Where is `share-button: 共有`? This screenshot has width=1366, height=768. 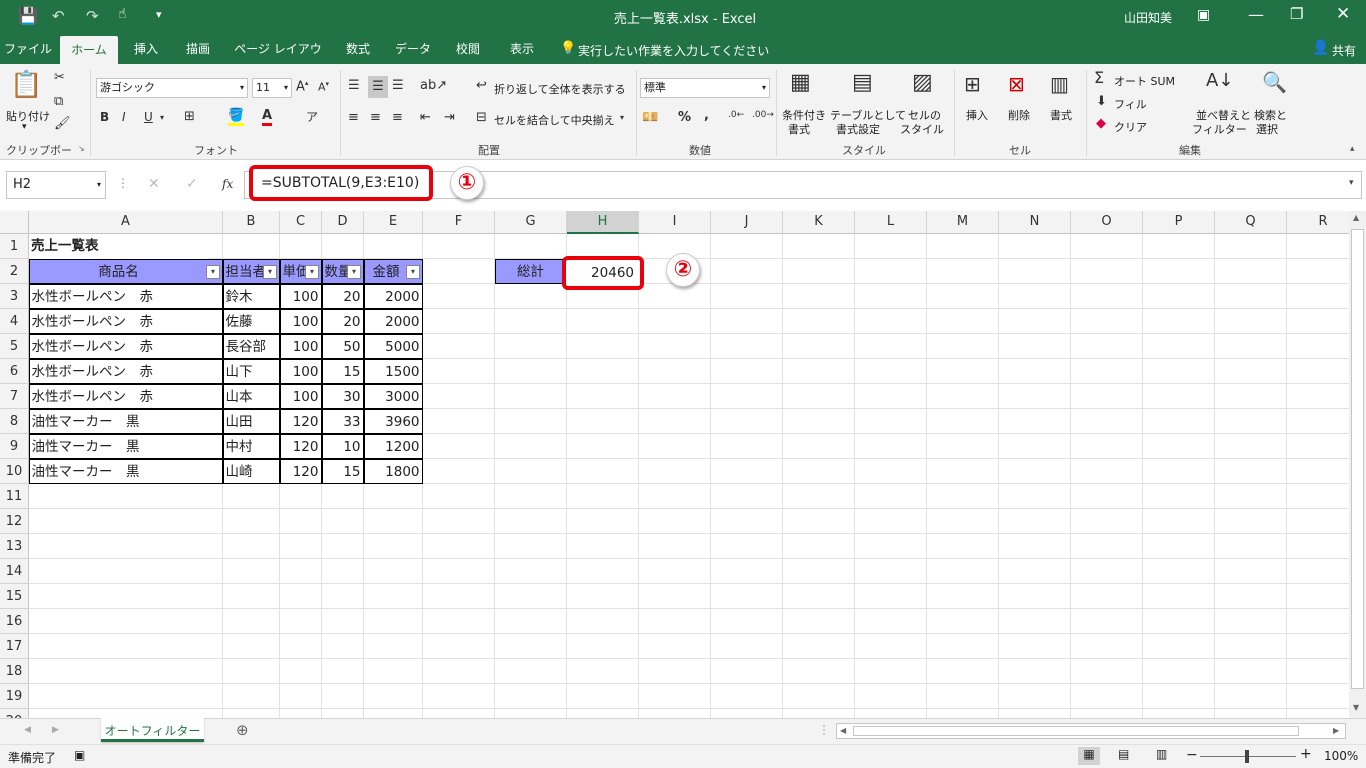 share-button: 共有 is located at coordinates (1344, 50).